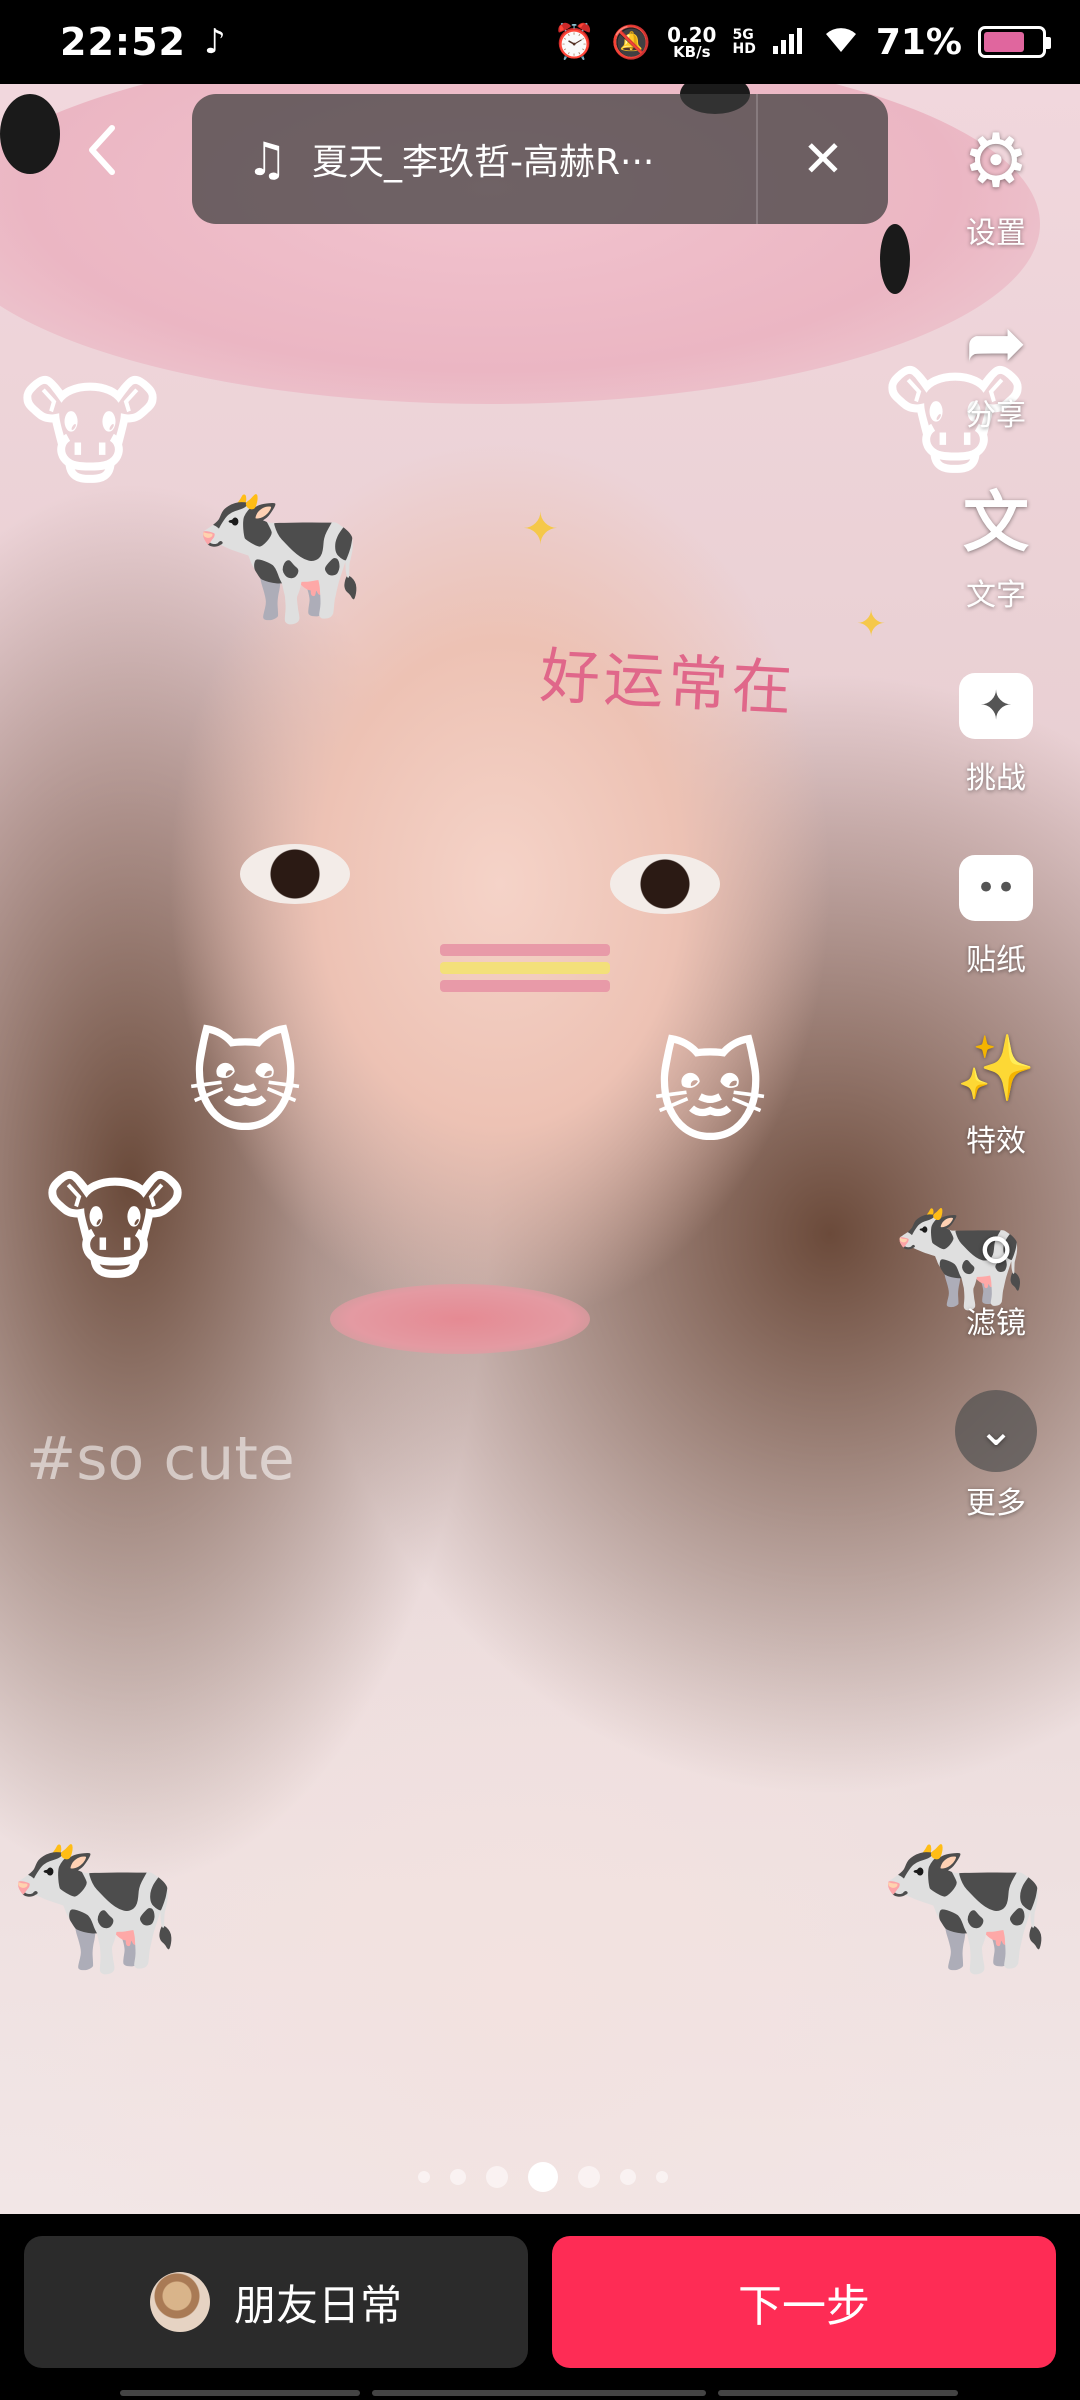 The height and width of the screenshot is (2400, 1080). What do you see at coordinates (160, 1459) in the screenshot?
I see `hashtag-text: #so cute` at bounding box center [160, 1459].